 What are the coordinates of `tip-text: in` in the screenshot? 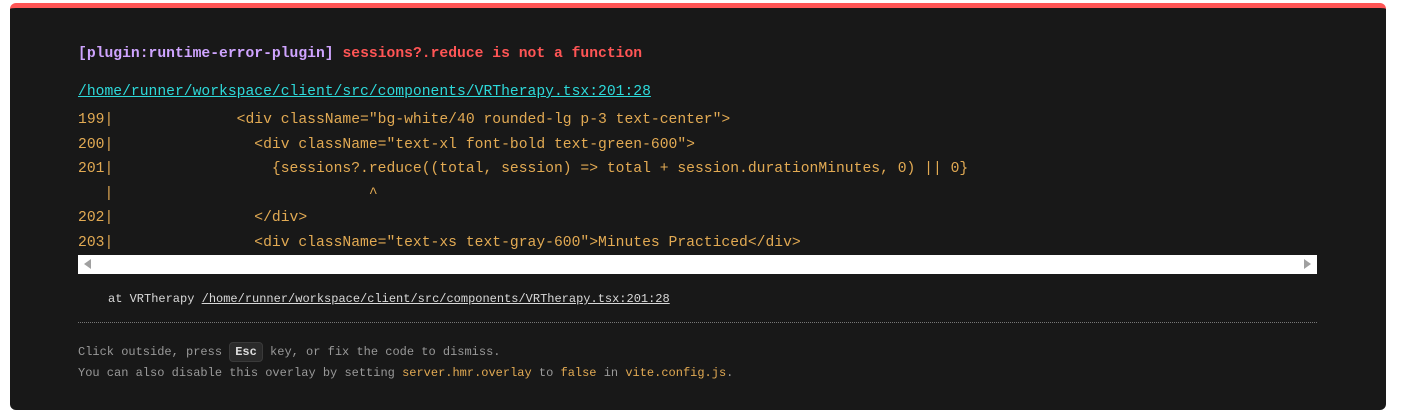 It's located at (611, 373).